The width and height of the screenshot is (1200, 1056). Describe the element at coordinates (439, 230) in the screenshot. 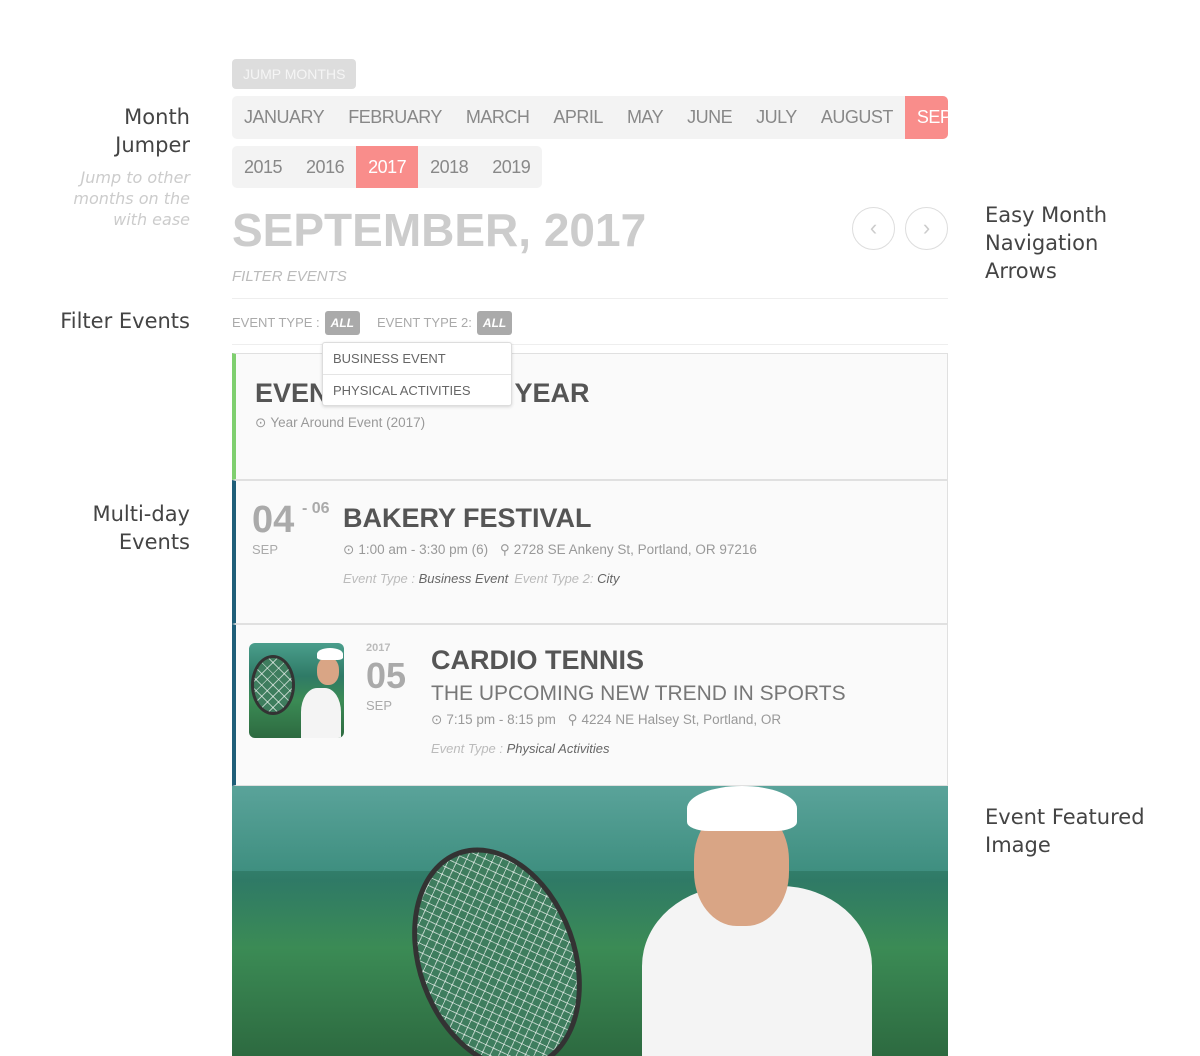

I see `page-title: SEPTEMBER, 2017` at that location.